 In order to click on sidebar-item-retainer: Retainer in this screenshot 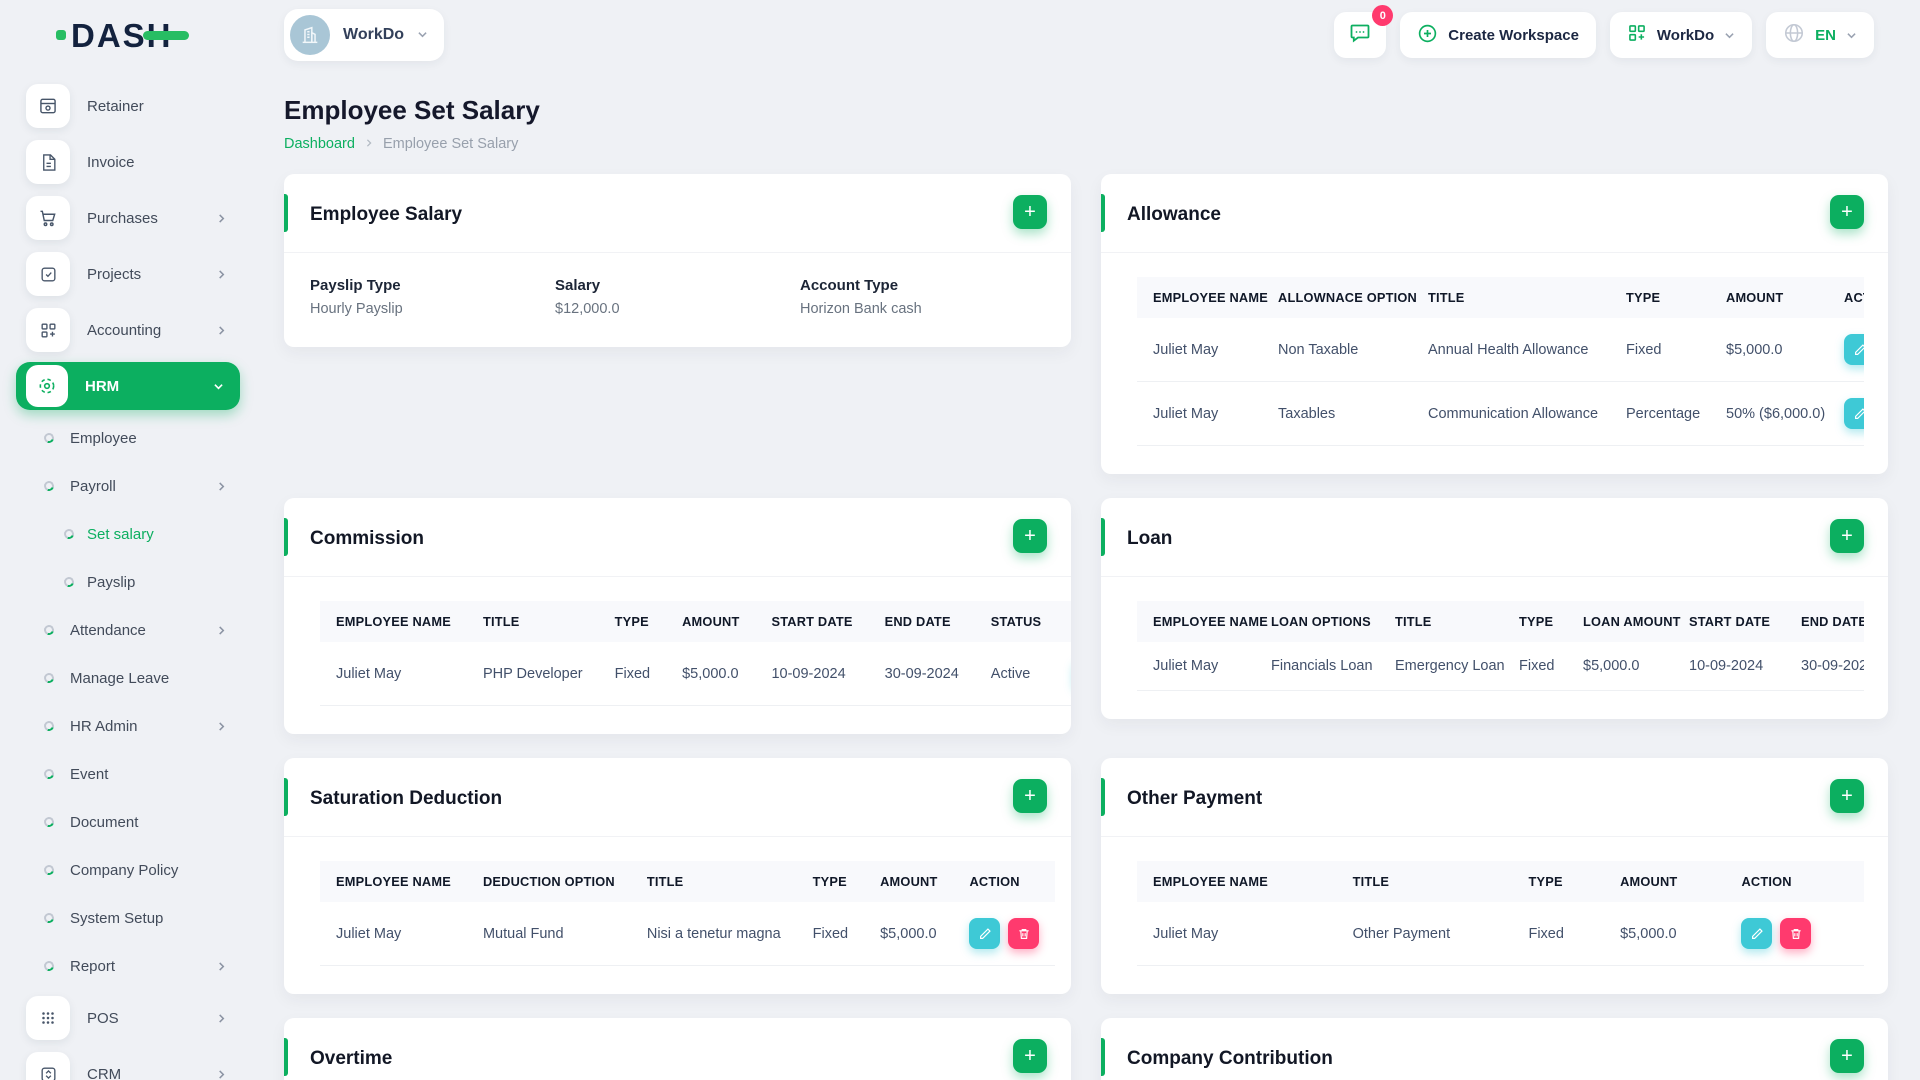, I will do `click(128, 106)`.